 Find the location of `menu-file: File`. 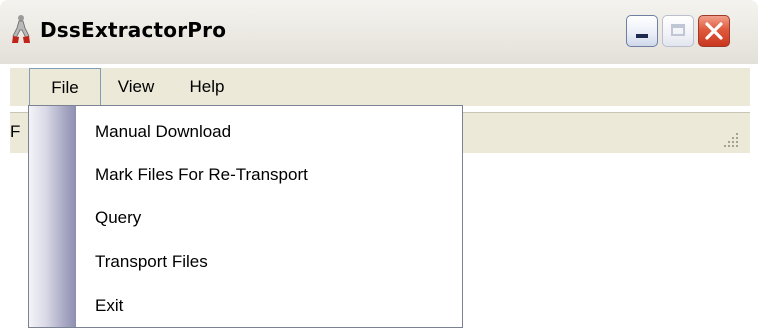

menu-file: File is located at coordinates (65, 87).